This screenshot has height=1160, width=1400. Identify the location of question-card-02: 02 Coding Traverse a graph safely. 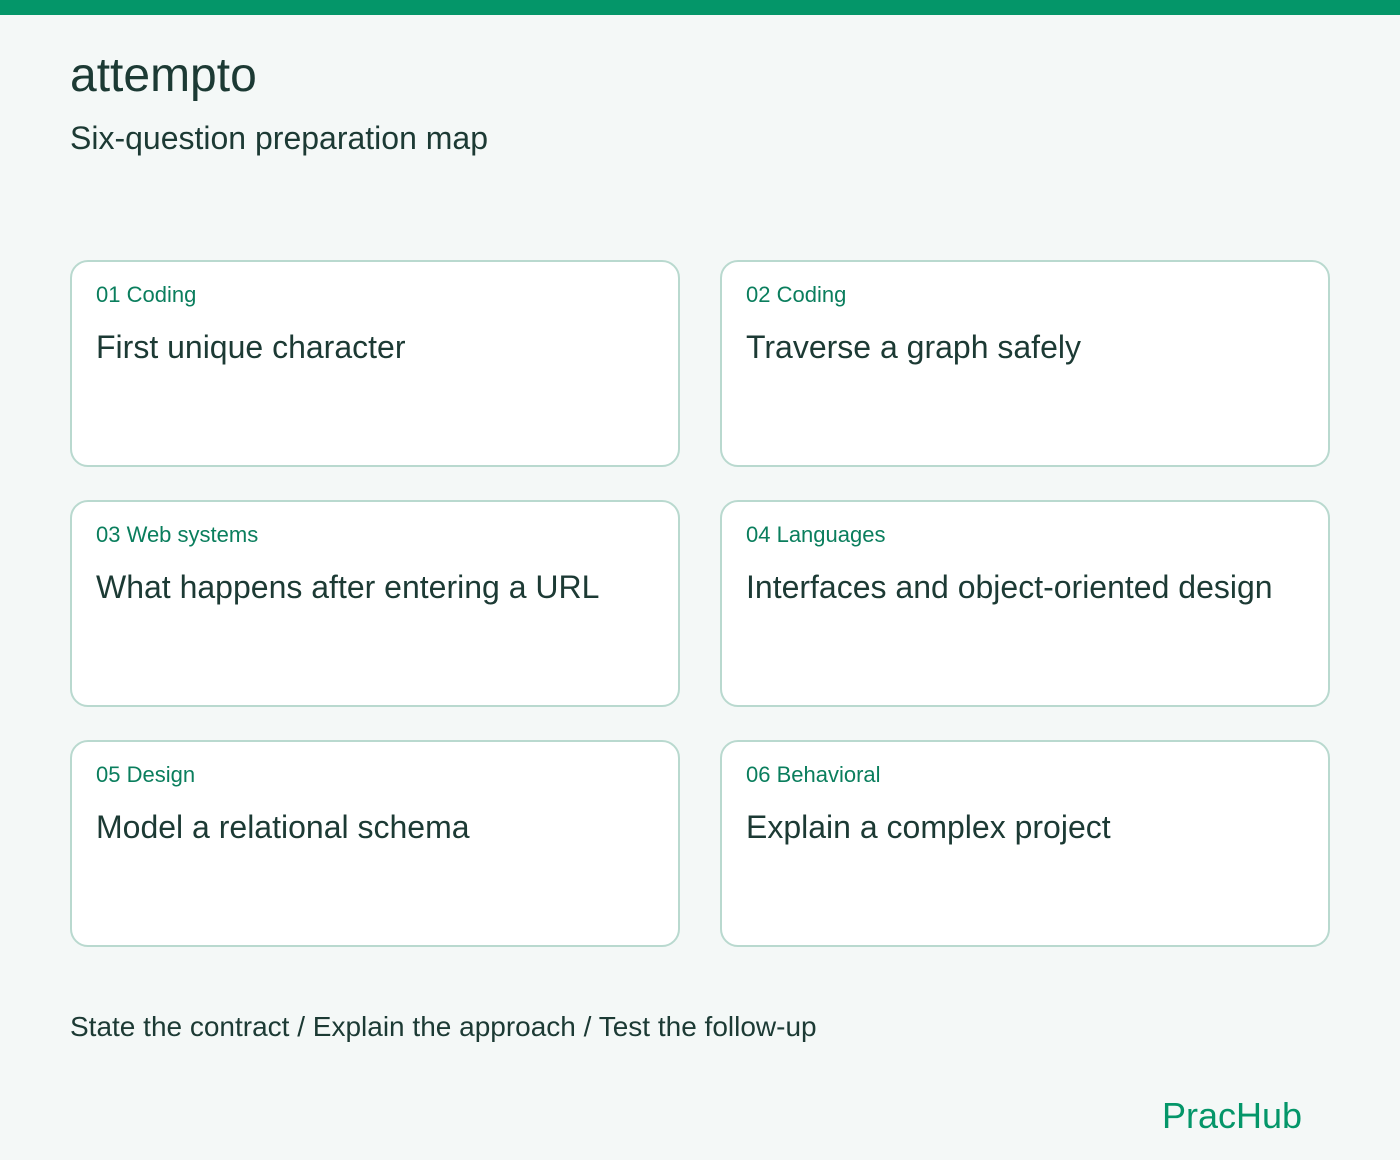
(1025, 363).